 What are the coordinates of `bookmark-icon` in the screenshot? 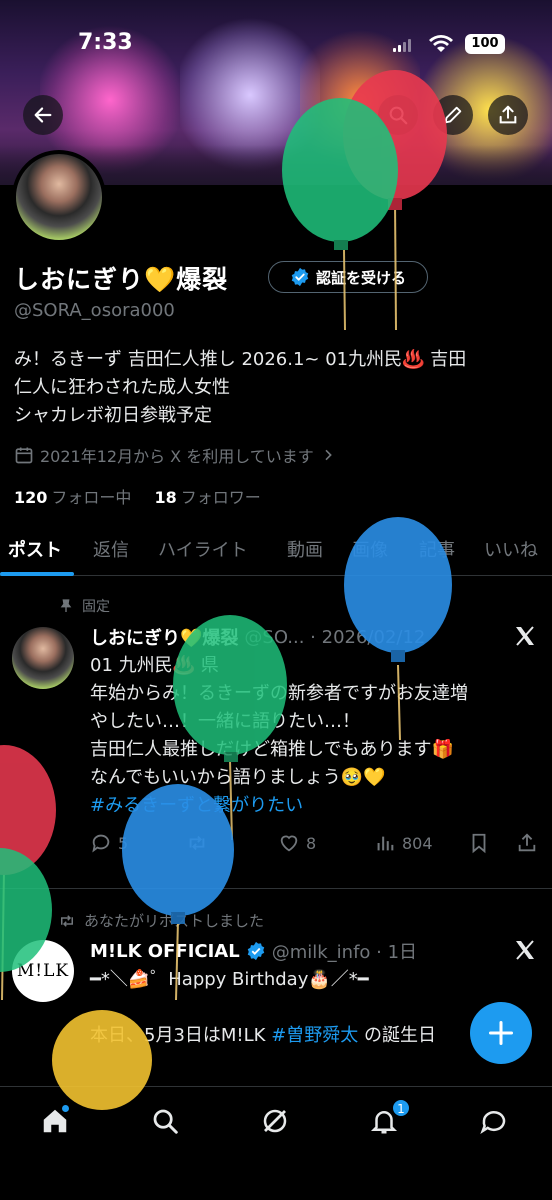 It's located at (479, 843).